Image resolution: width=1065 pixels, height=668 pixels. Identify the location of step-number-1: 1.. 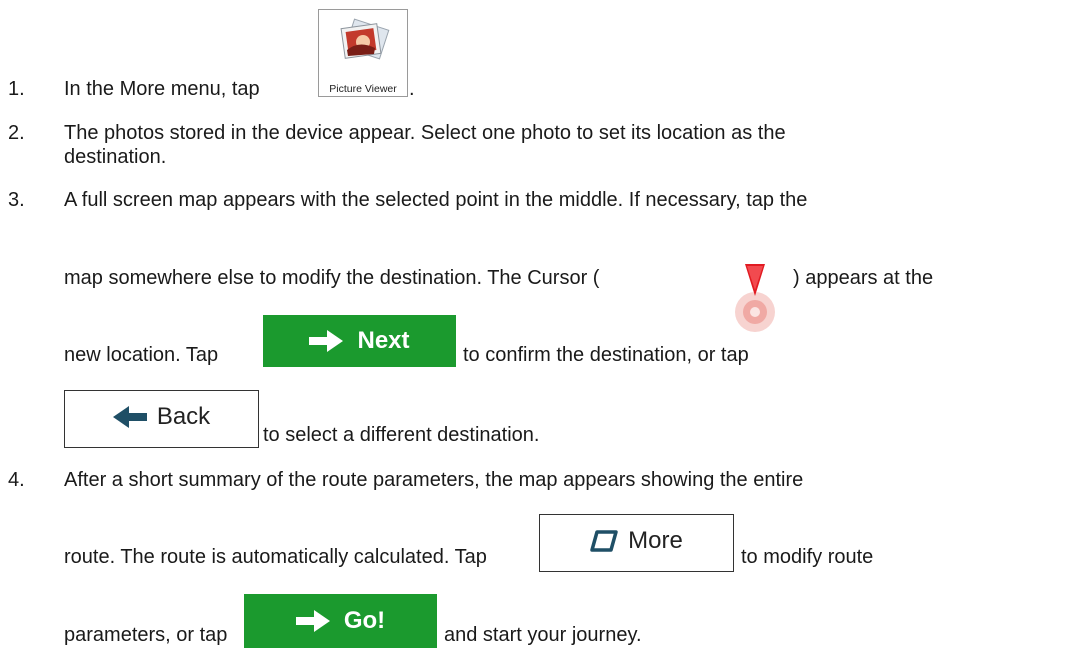
(16, 89).